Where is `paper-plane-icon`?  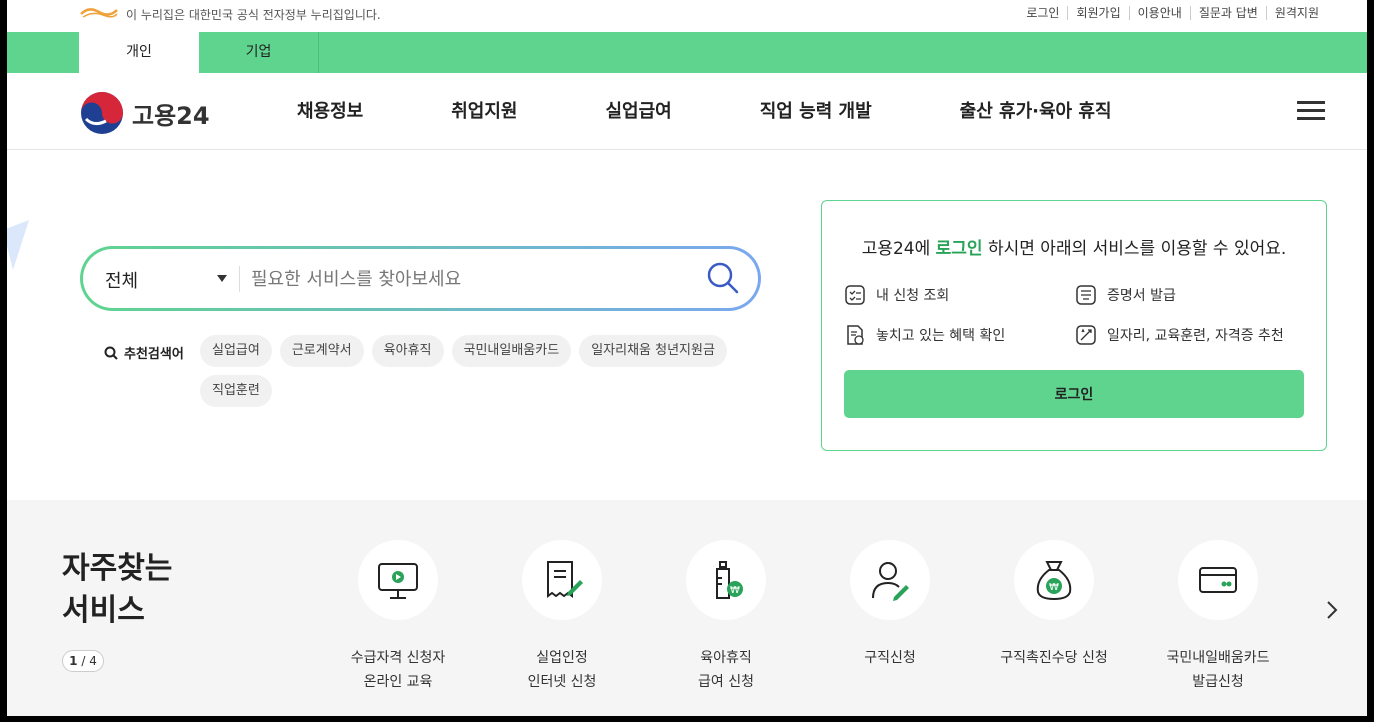
paper-plane-icon is located at coordinates (18, 245).